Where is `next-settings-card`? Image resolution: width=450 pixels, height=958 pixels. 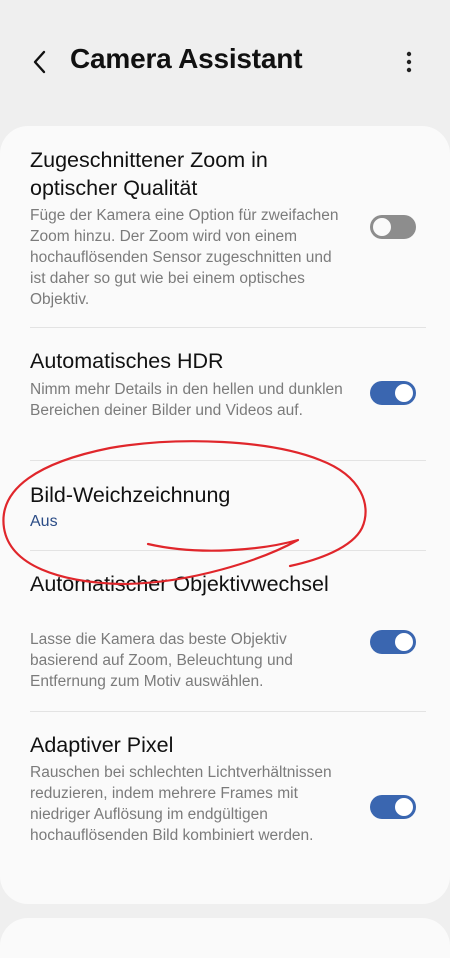
next-settings-card is located at coordinates (225, 938).